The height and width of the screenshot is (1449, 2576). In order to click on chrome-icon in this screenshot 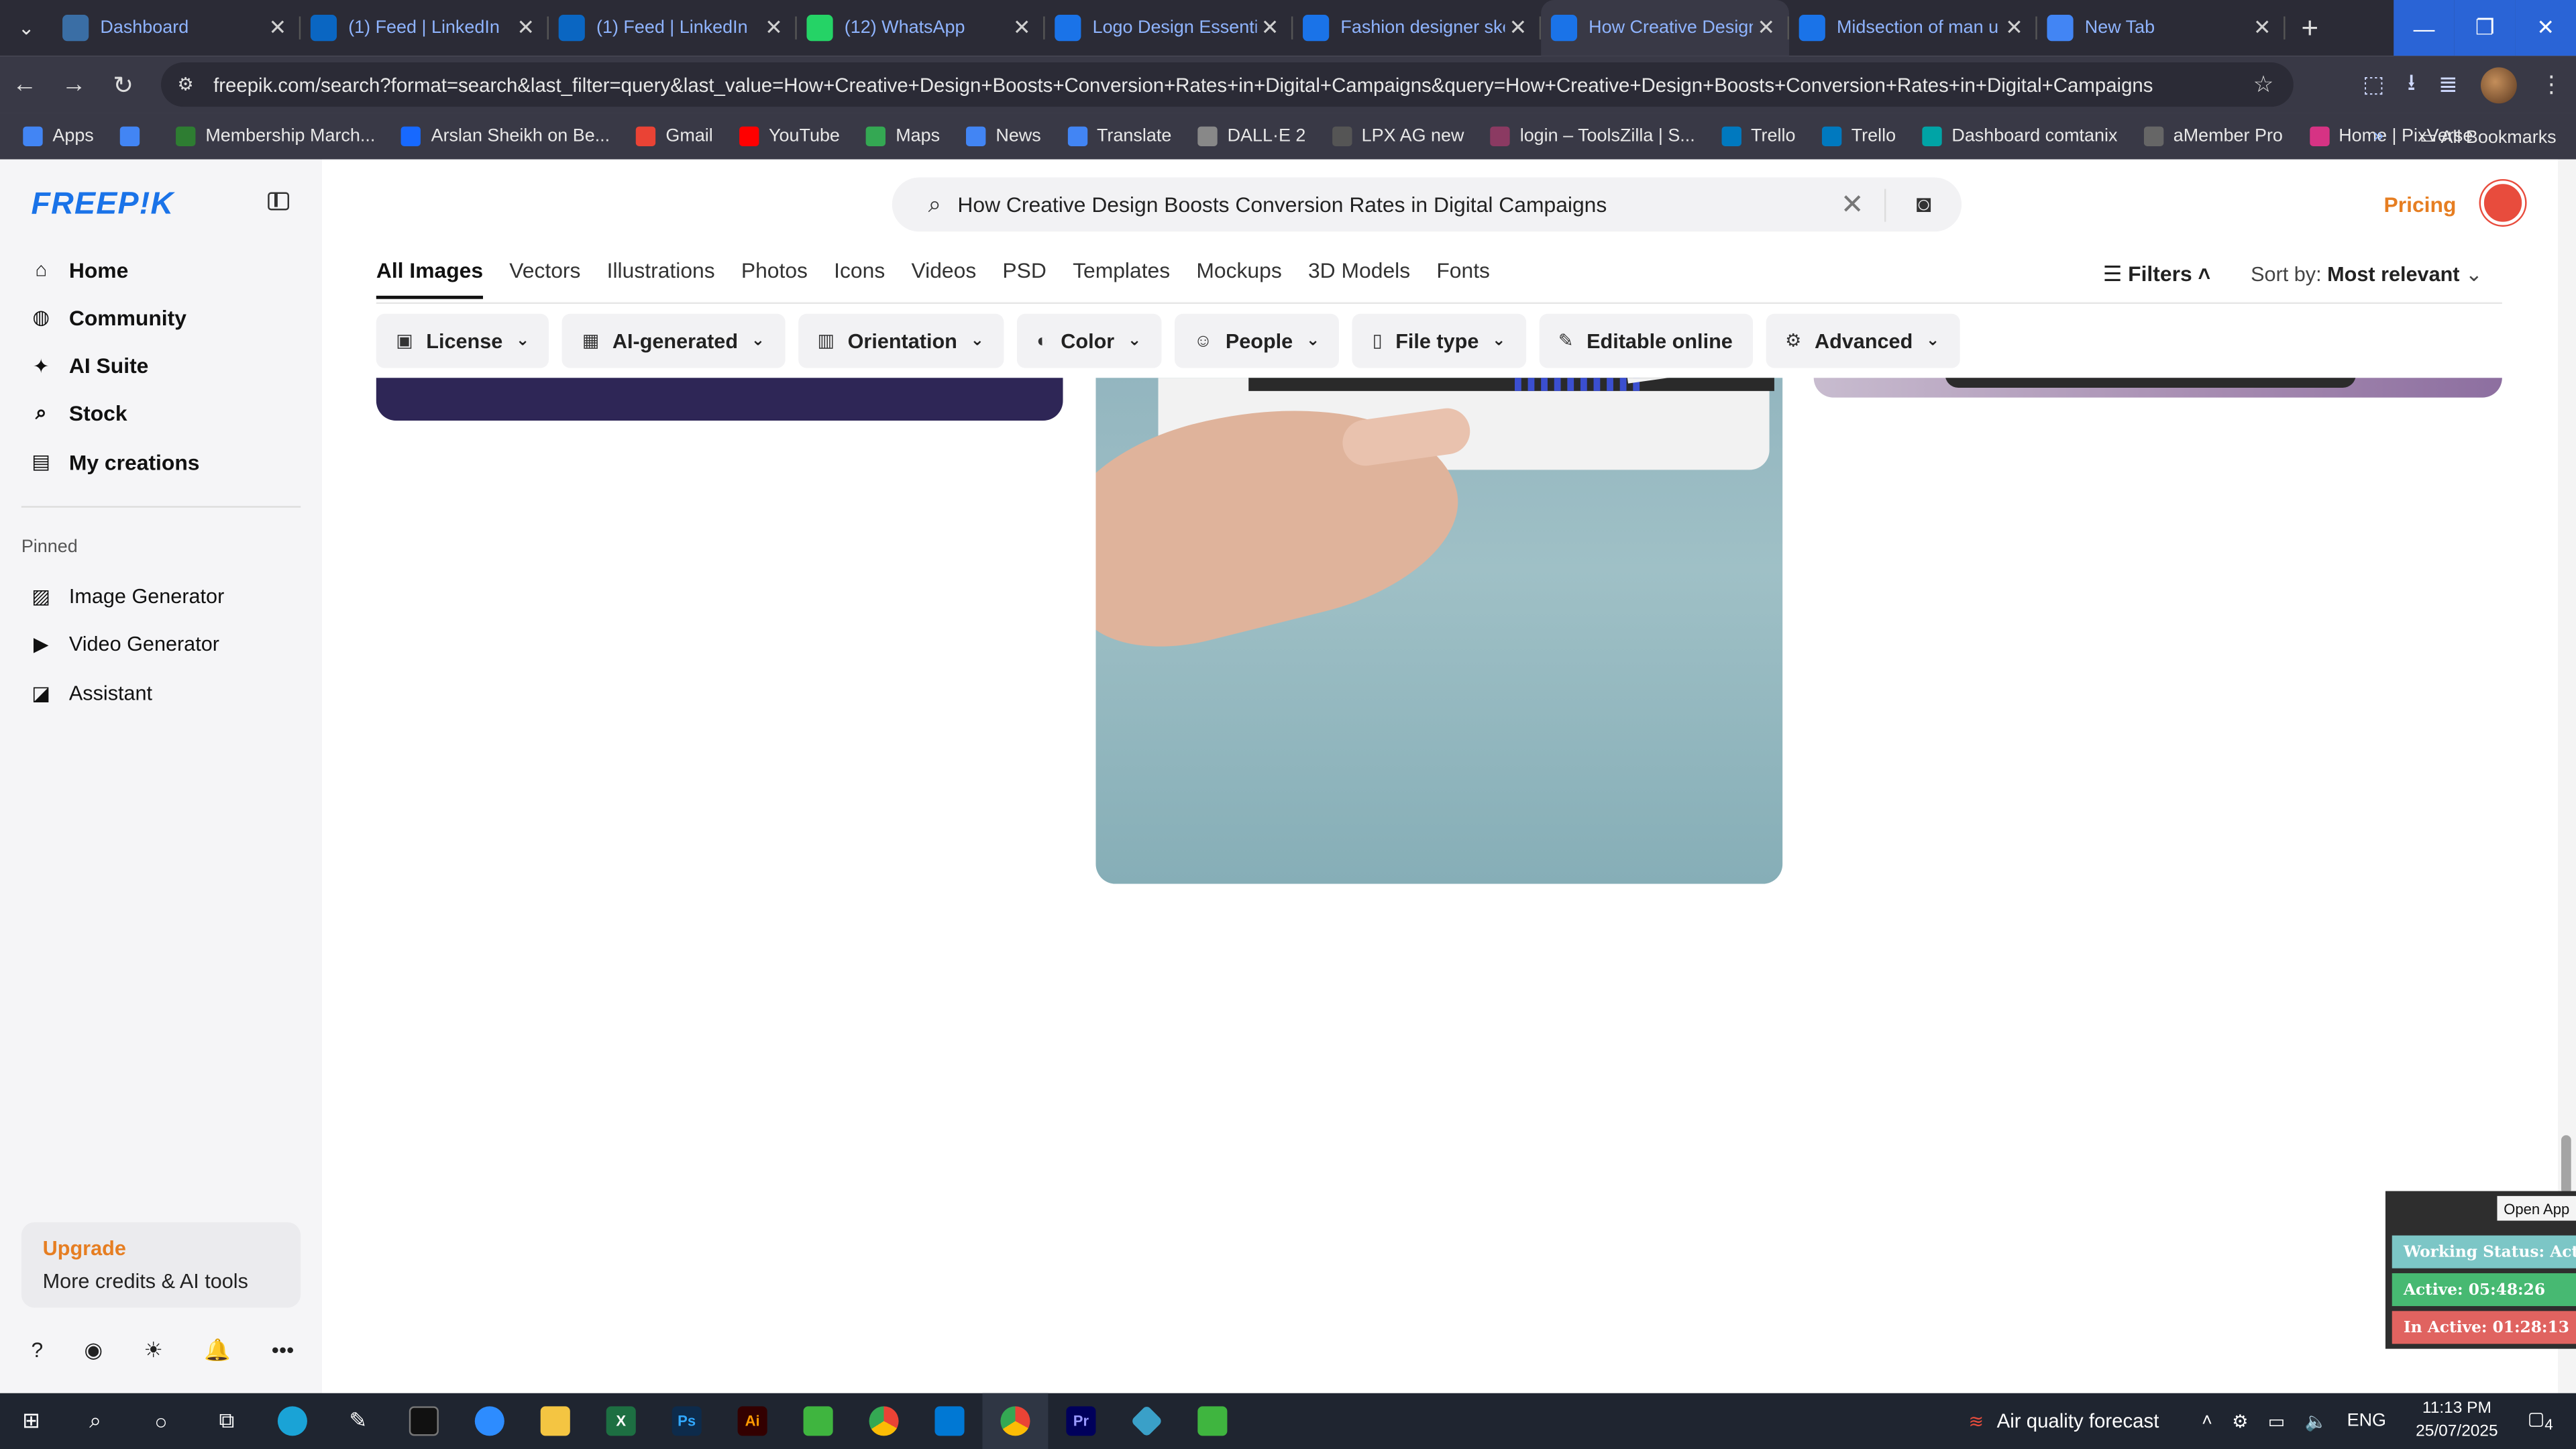, I will do `click(884, 1421)`.